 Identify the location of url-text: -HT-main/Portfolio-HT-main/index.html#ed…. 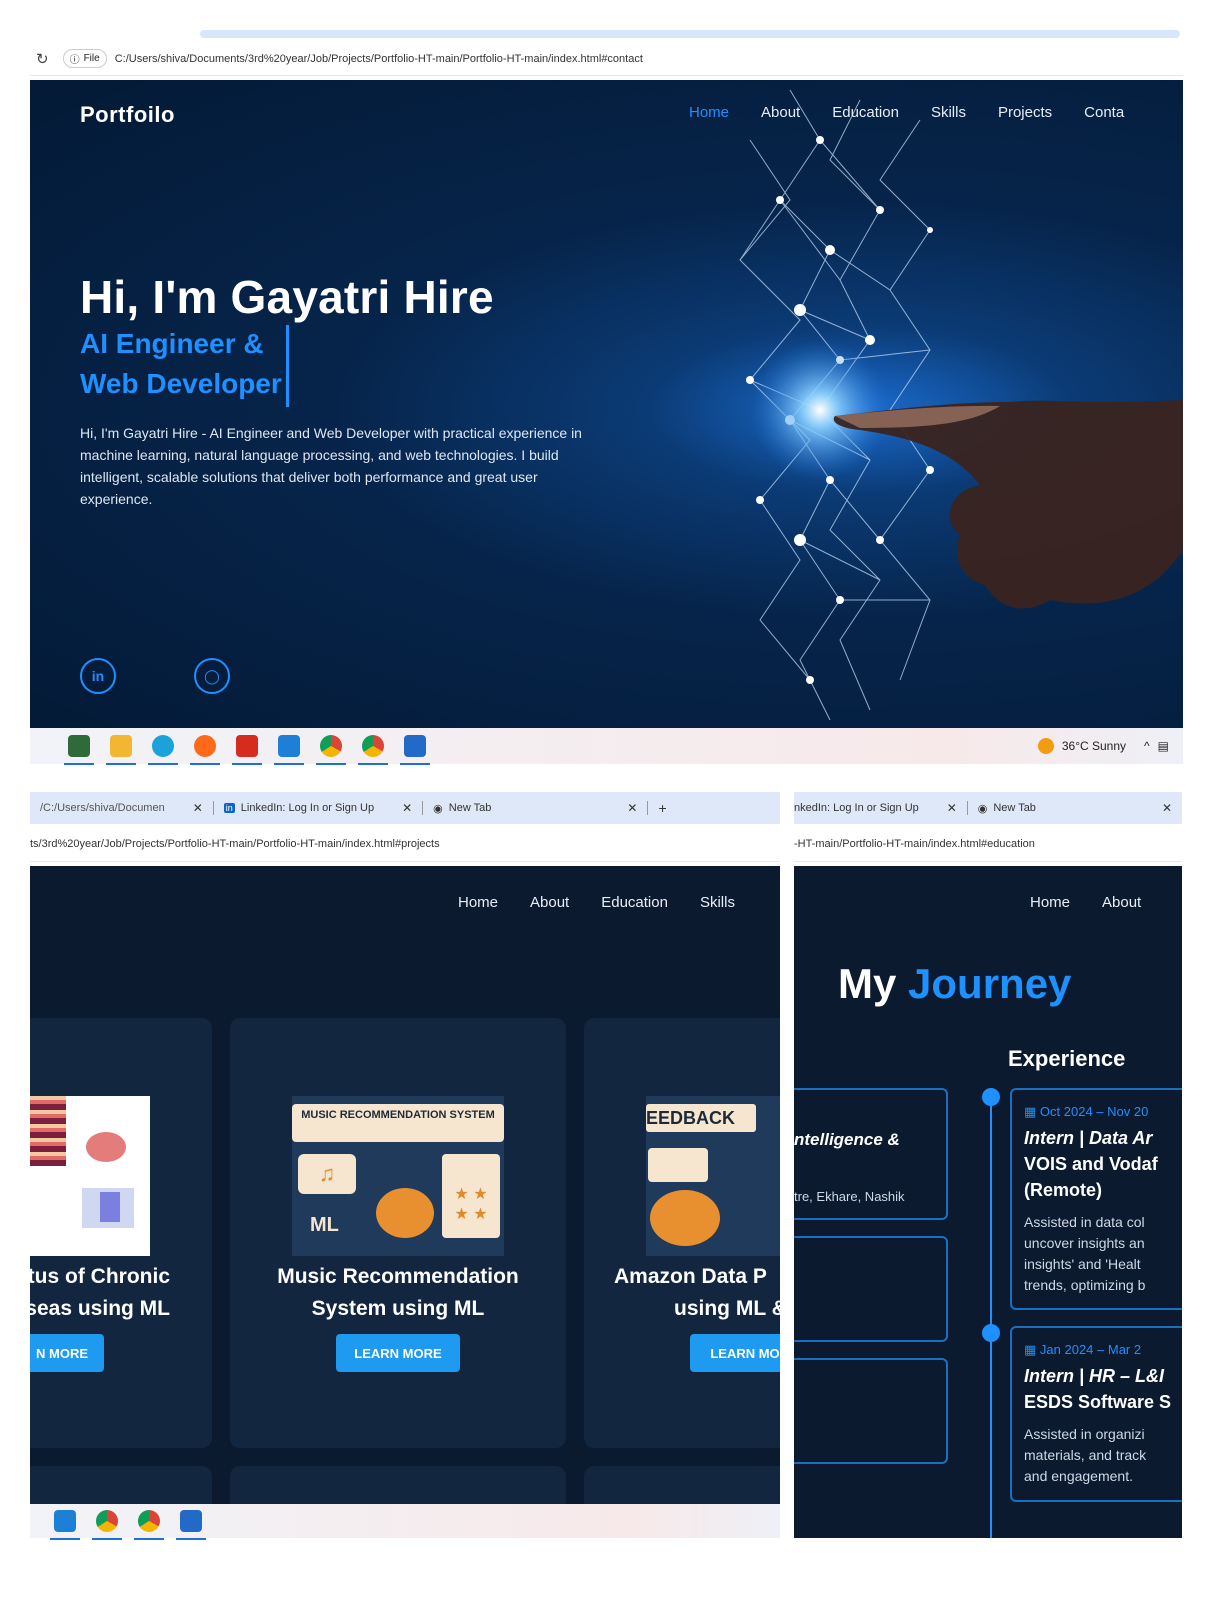
(914, 844).